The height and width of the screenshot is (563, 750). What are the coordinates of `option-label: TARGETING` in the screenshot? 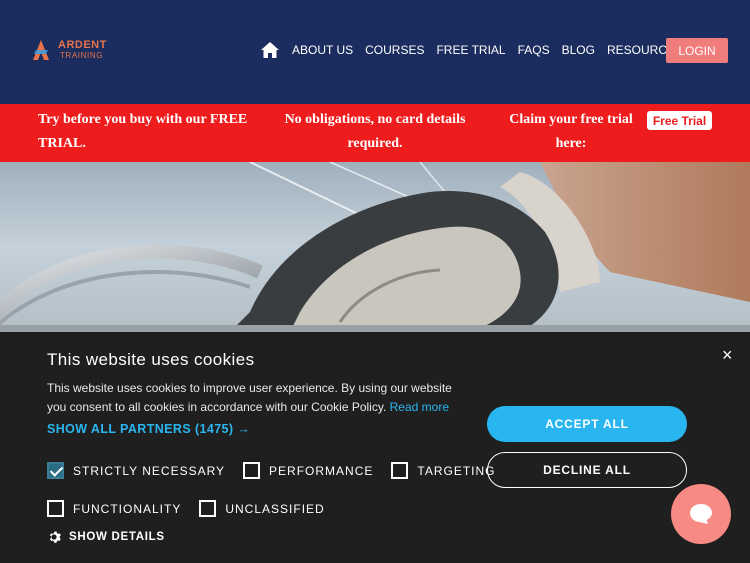 It's located at (456, 470).